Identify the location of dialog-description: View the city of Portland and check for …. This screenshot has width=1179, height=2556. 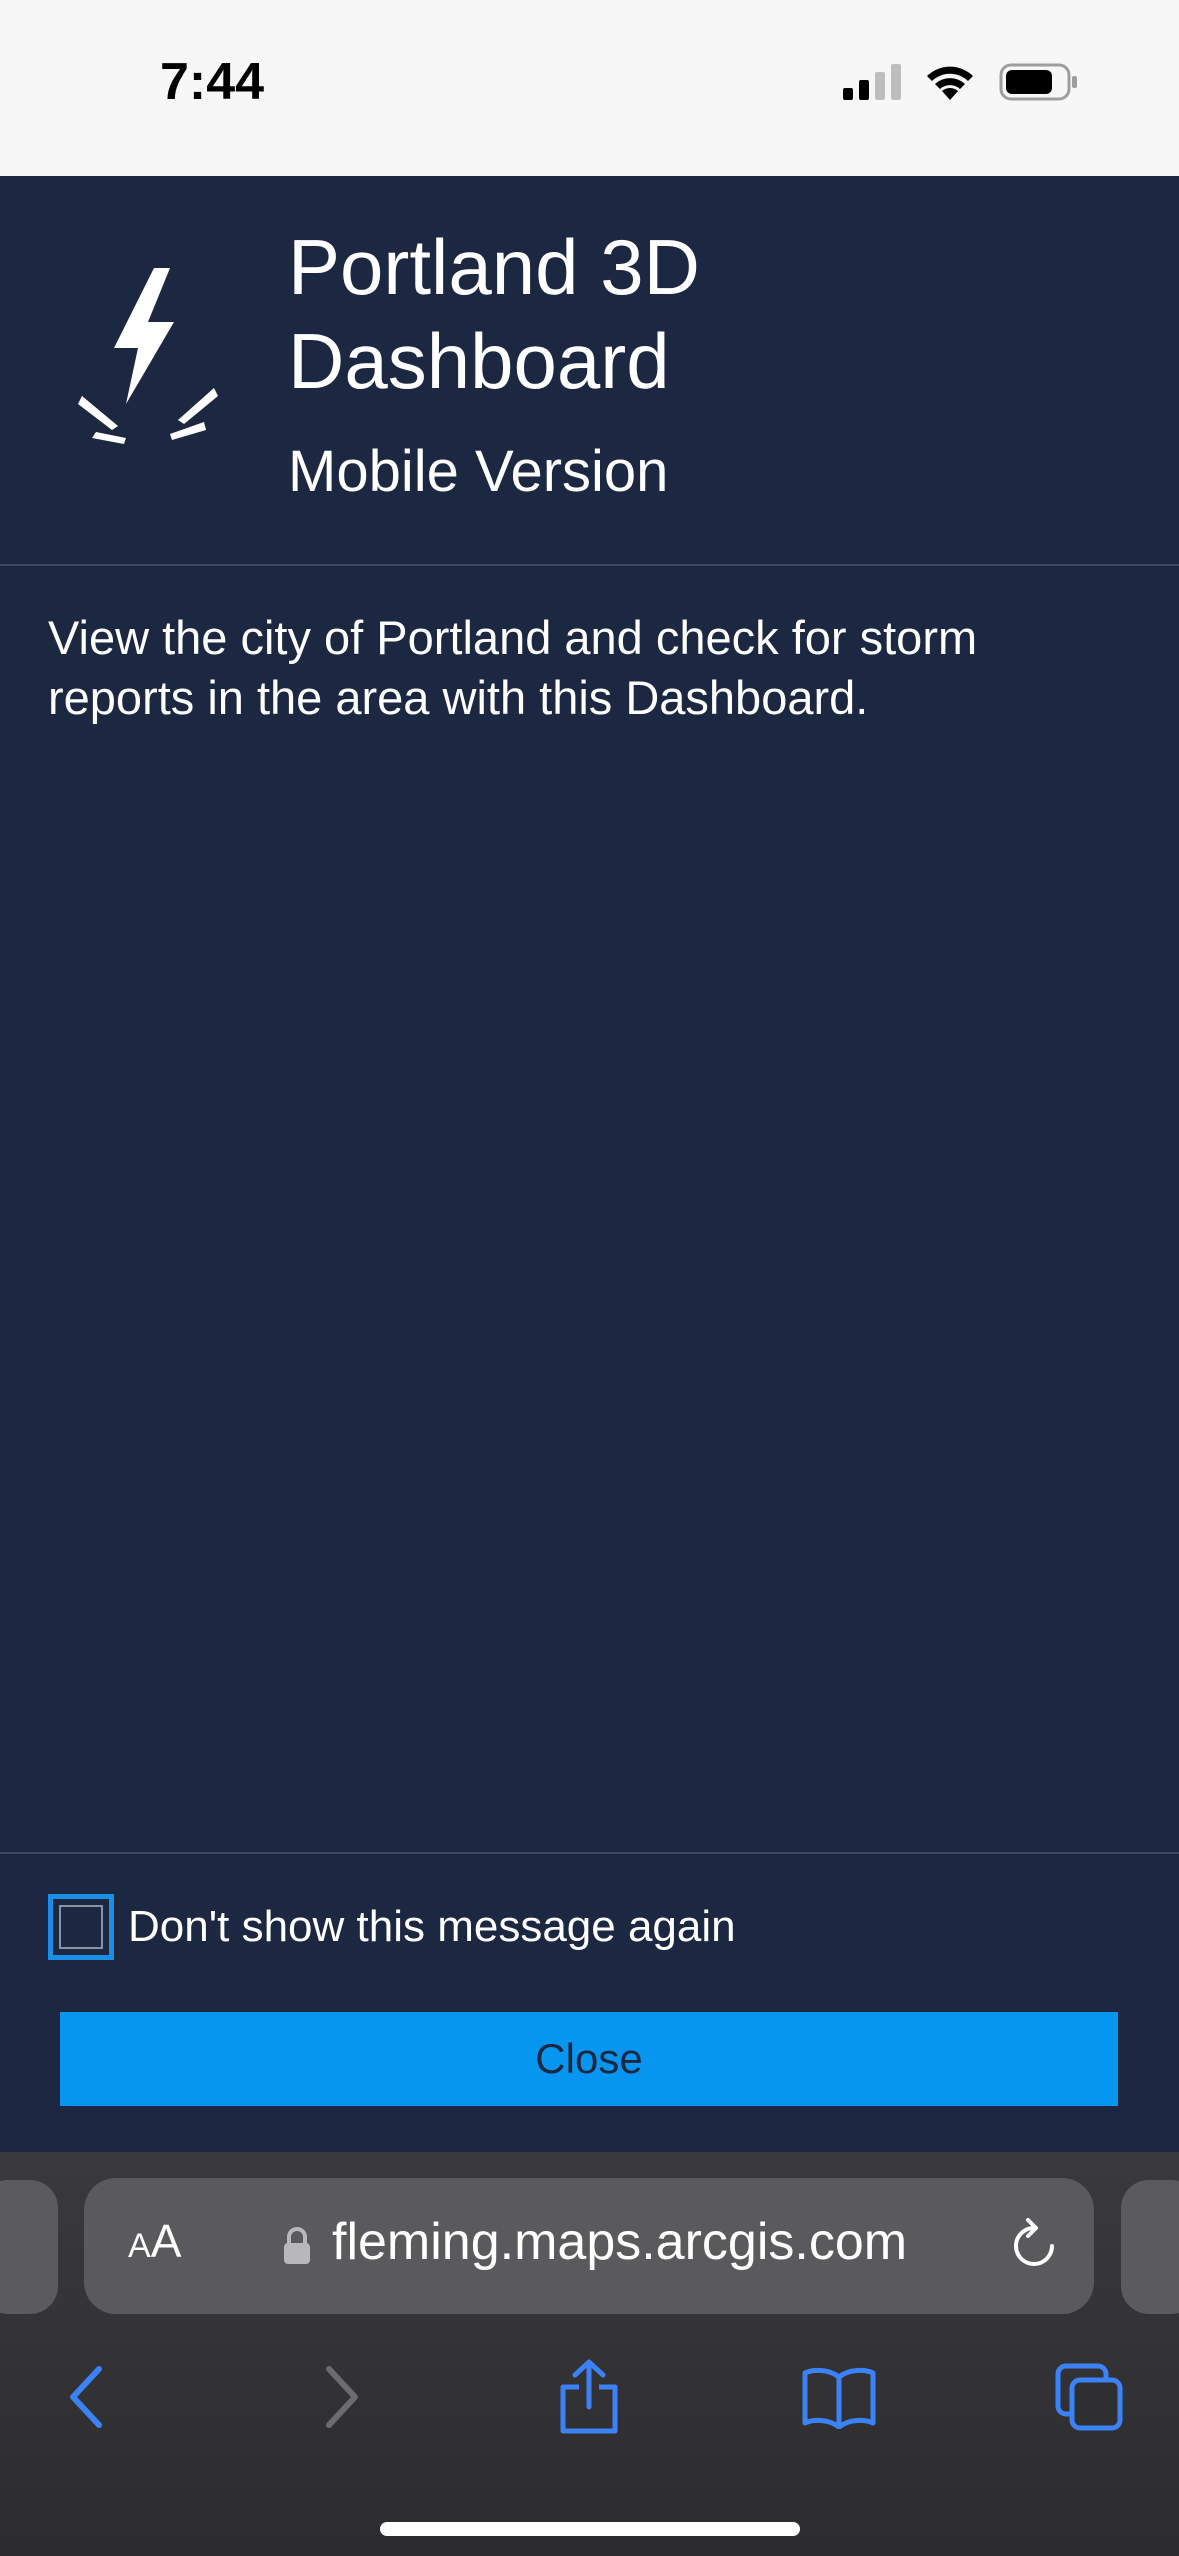
(513, 667).